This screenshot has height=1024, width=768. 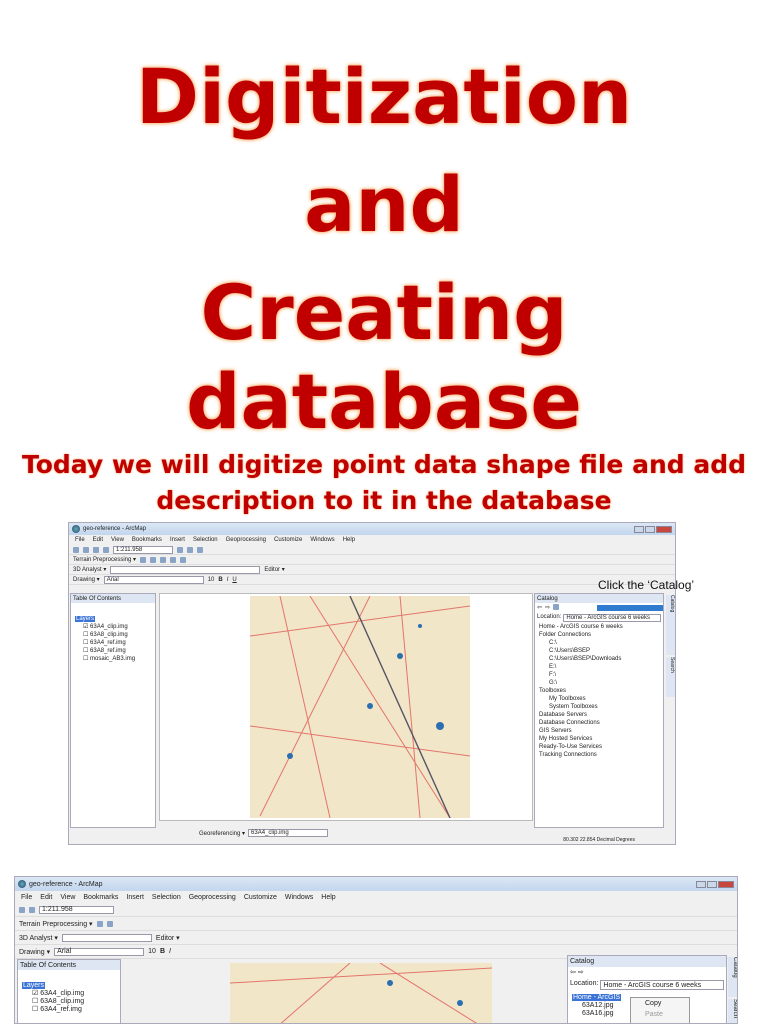 I want to click on analyst-layer-combo, so click(x=106, y=937).